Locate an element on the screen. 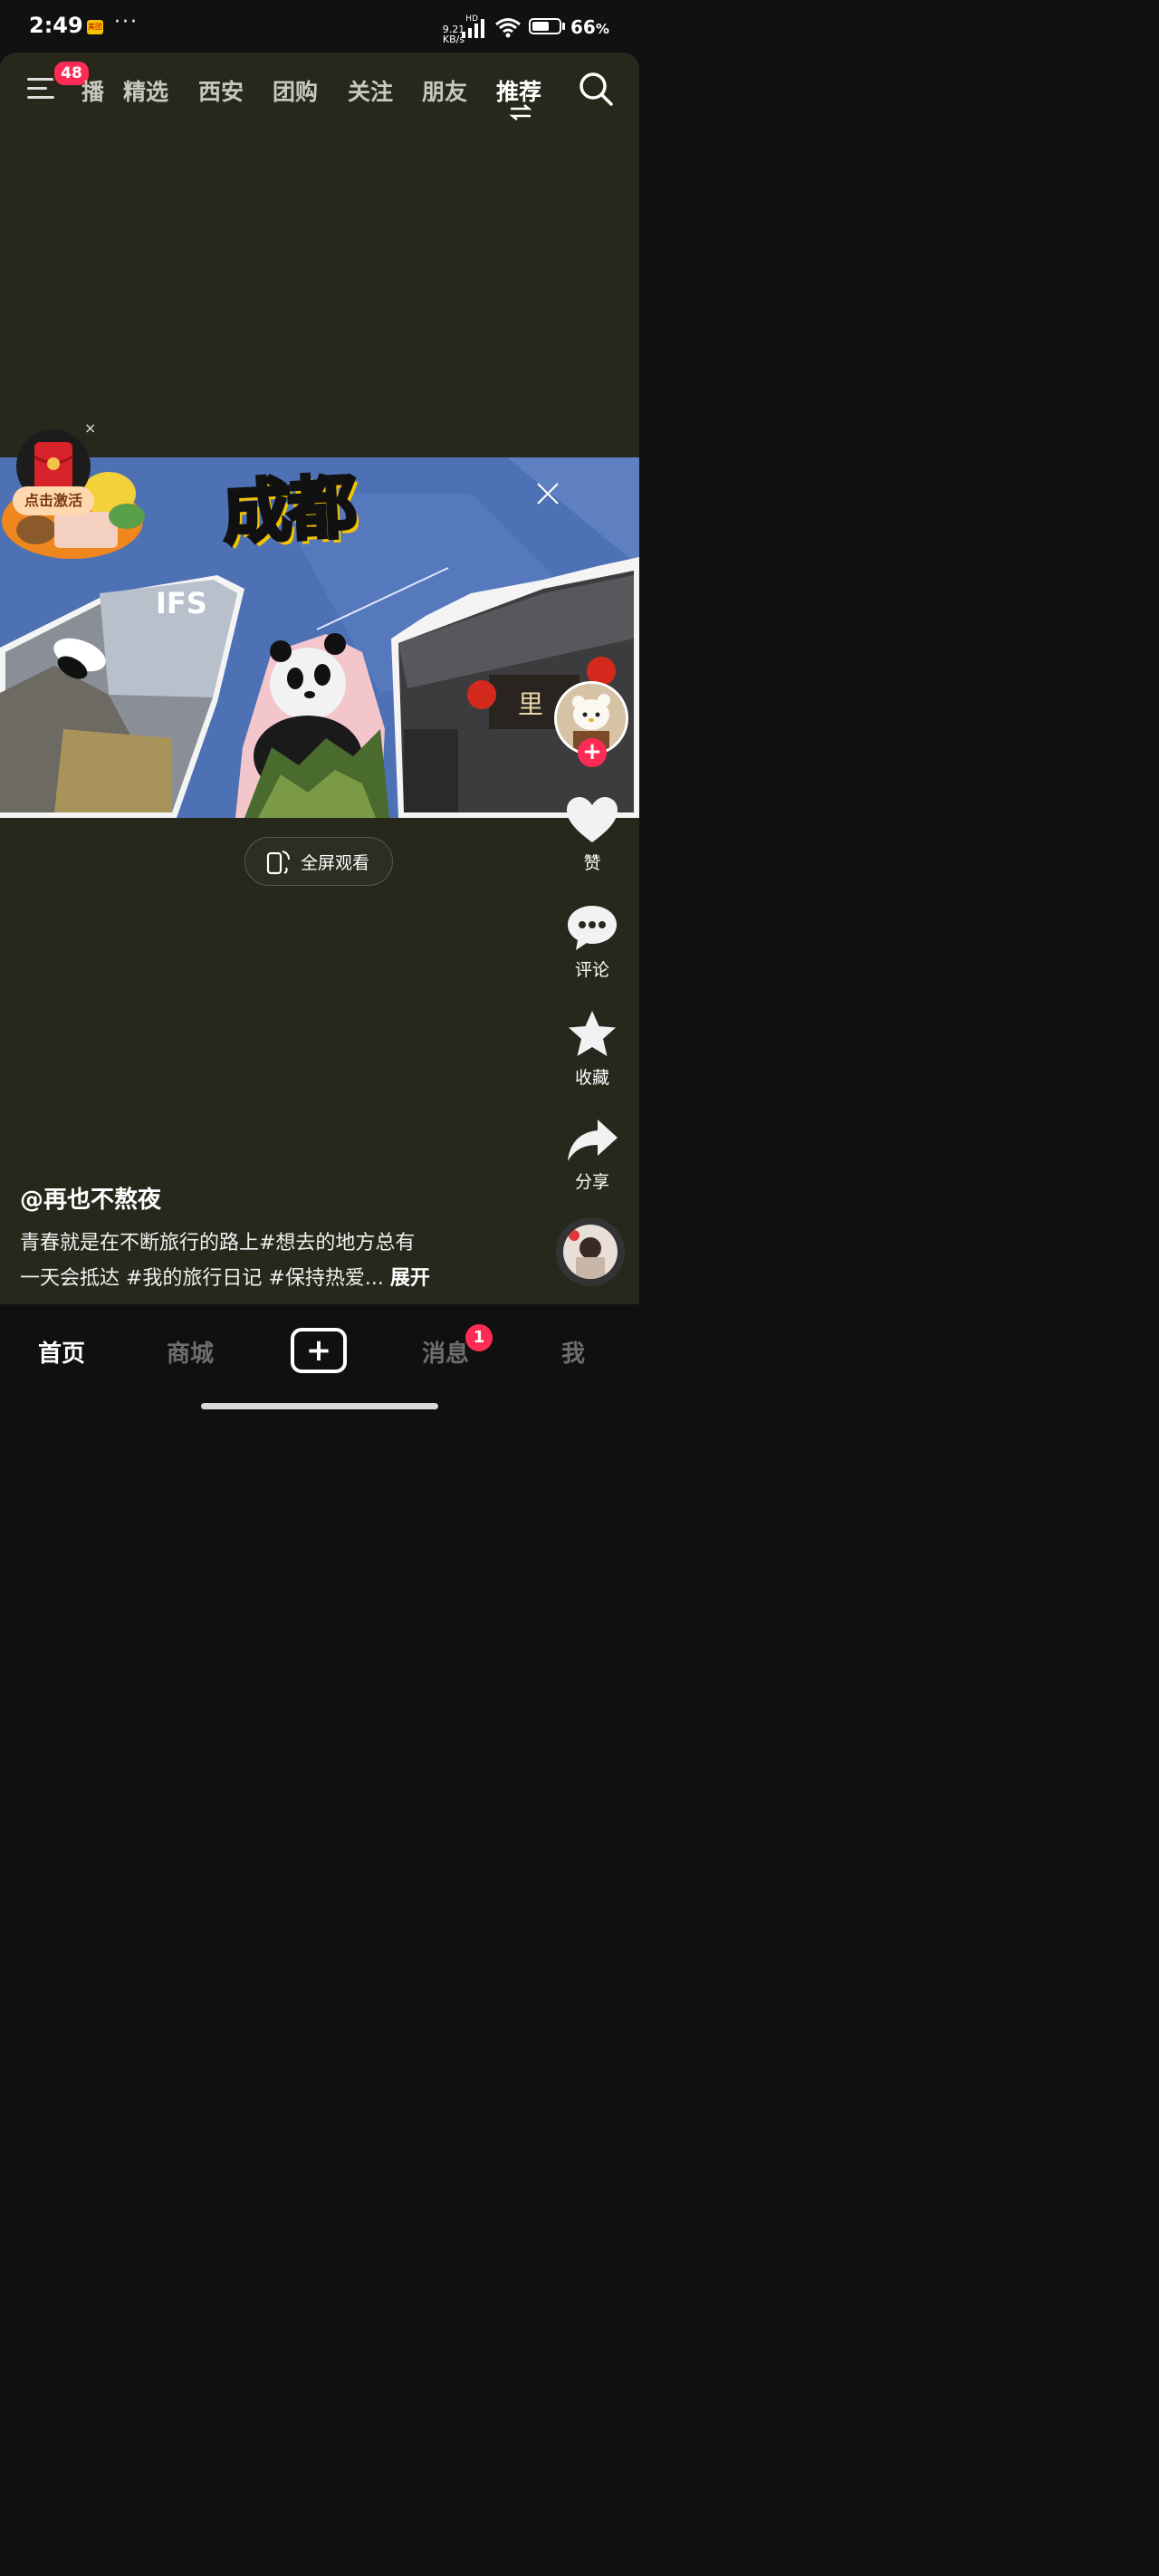 The height and width of the screenshot is (2576, 1159). battery-percent: 66% is located at coordinates (590, 27).